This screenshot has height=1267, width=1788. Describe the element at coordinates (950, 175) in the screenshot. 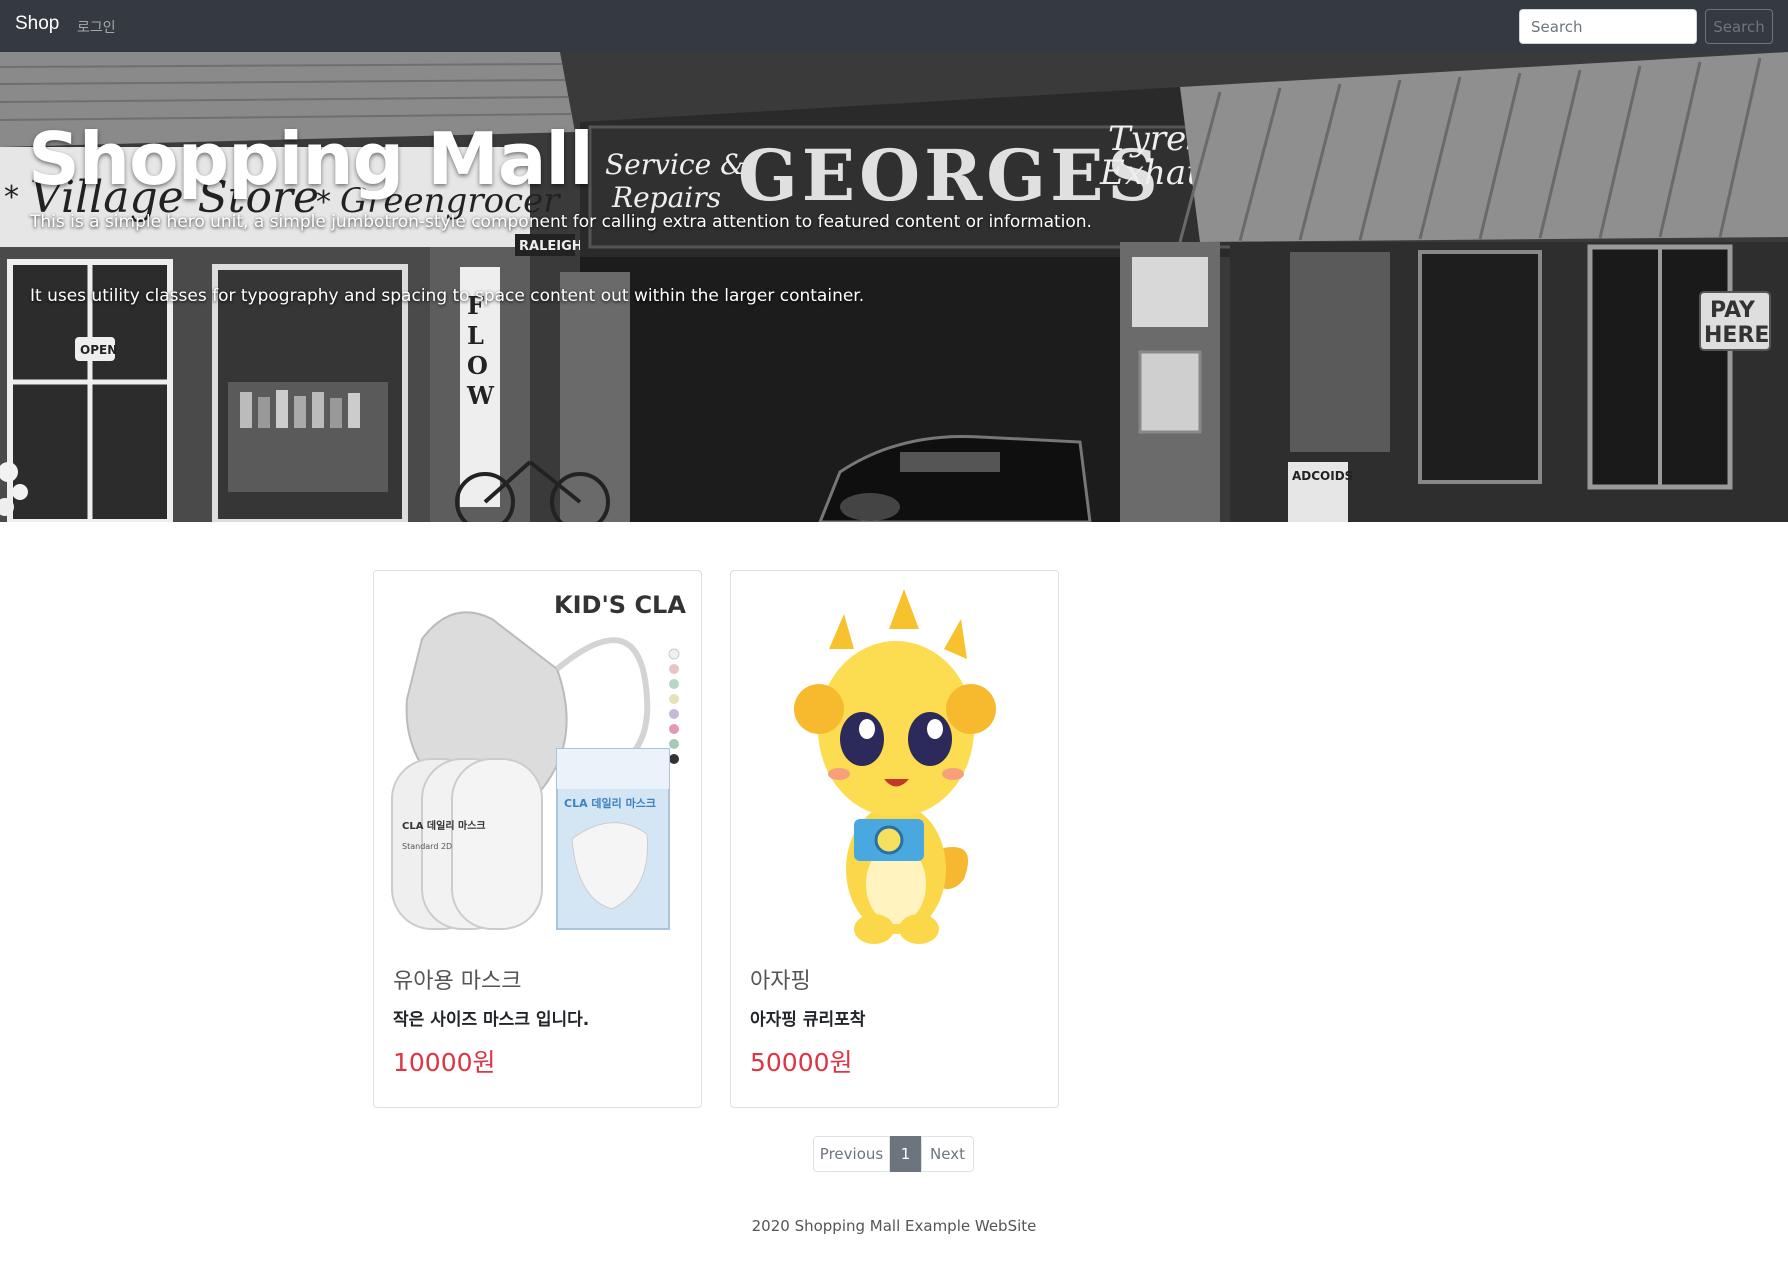

I see `svg-text: GEORGES` at that location.